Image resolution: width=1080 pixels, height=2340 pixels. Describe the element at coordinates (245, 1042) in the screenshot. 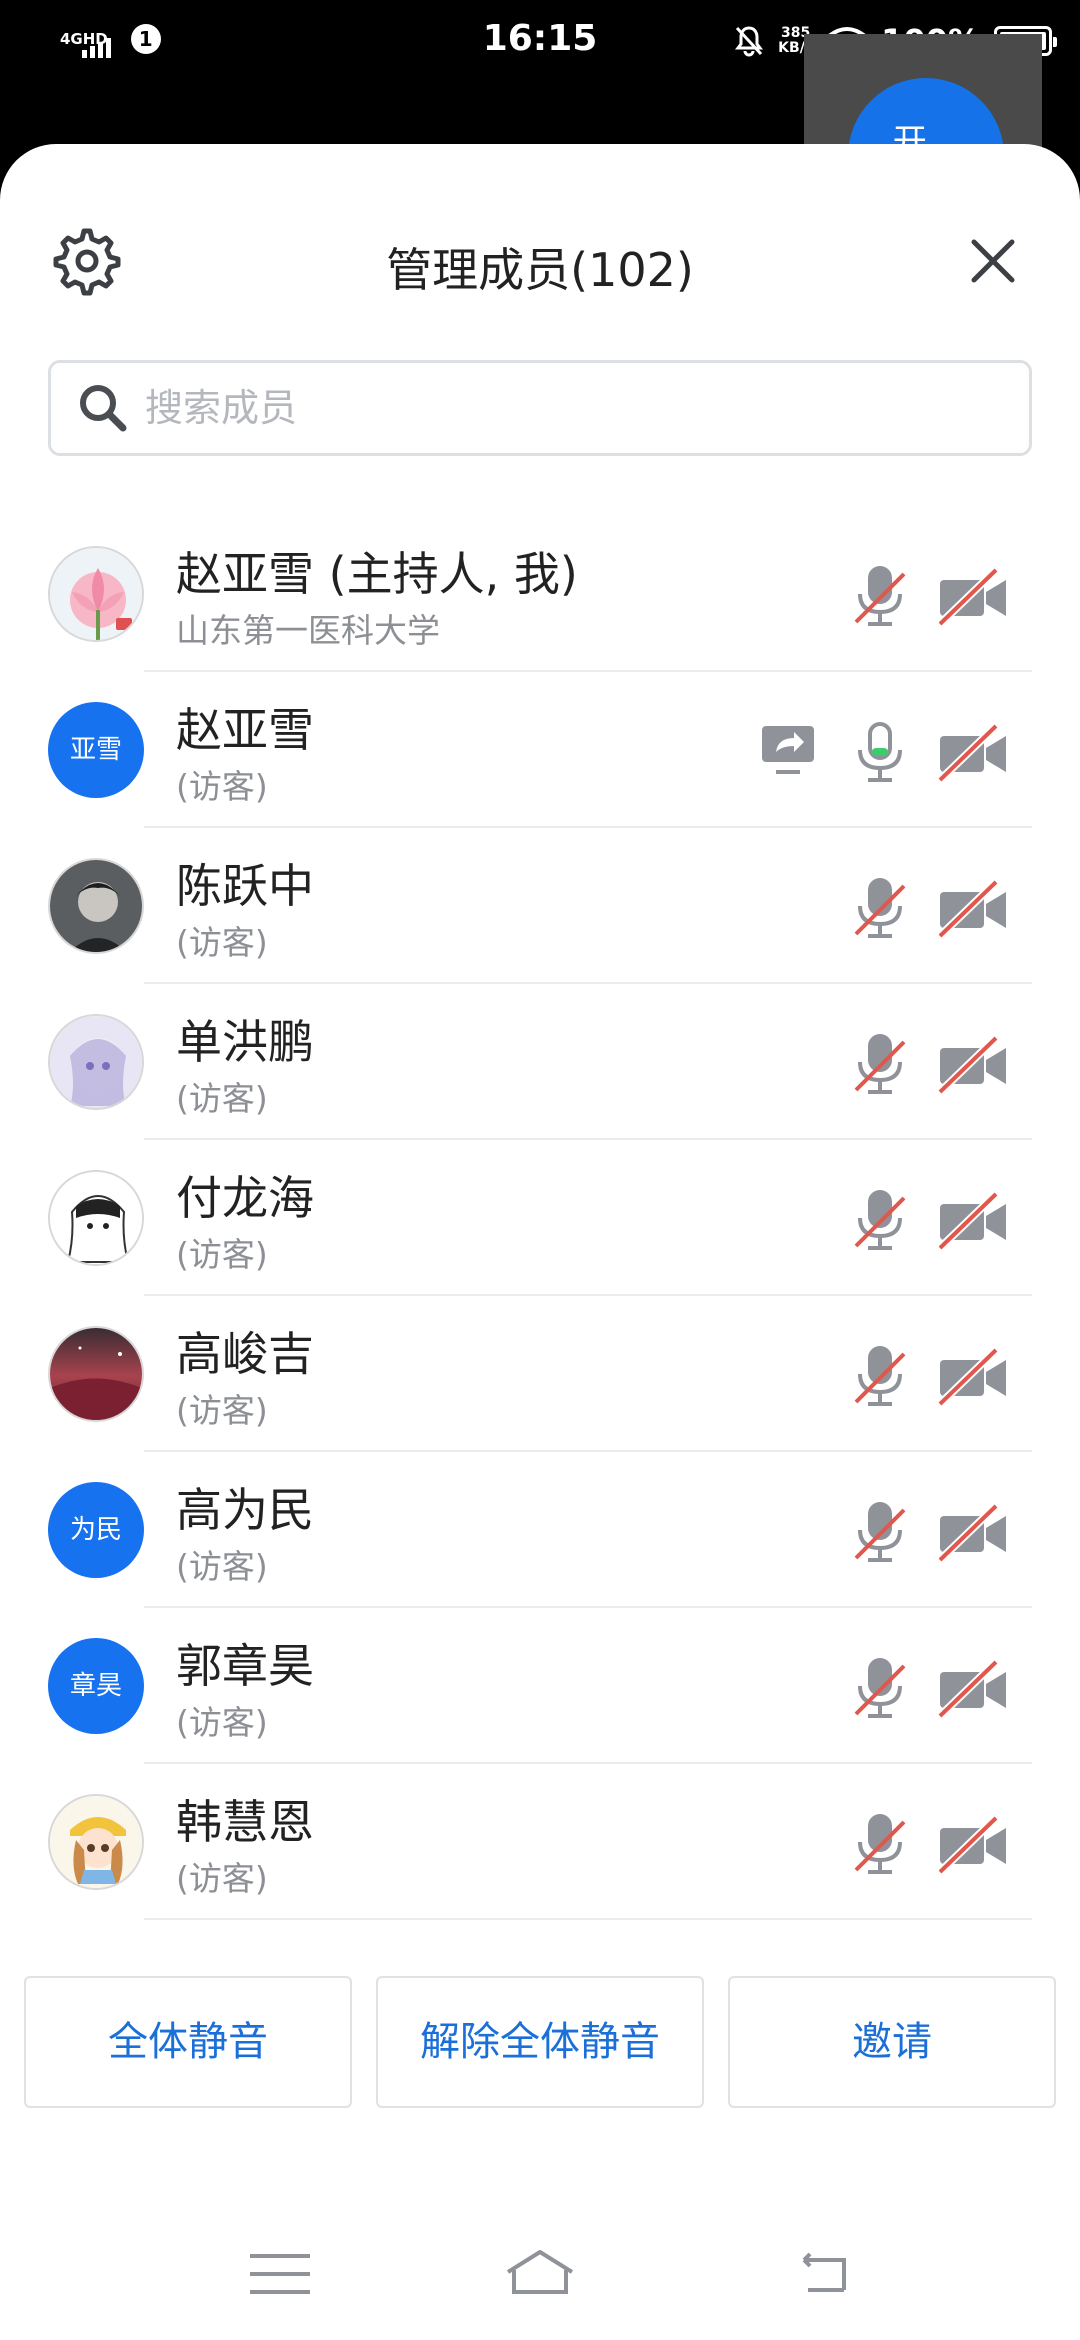

I see `member-name: 单洪鹏` at that location.